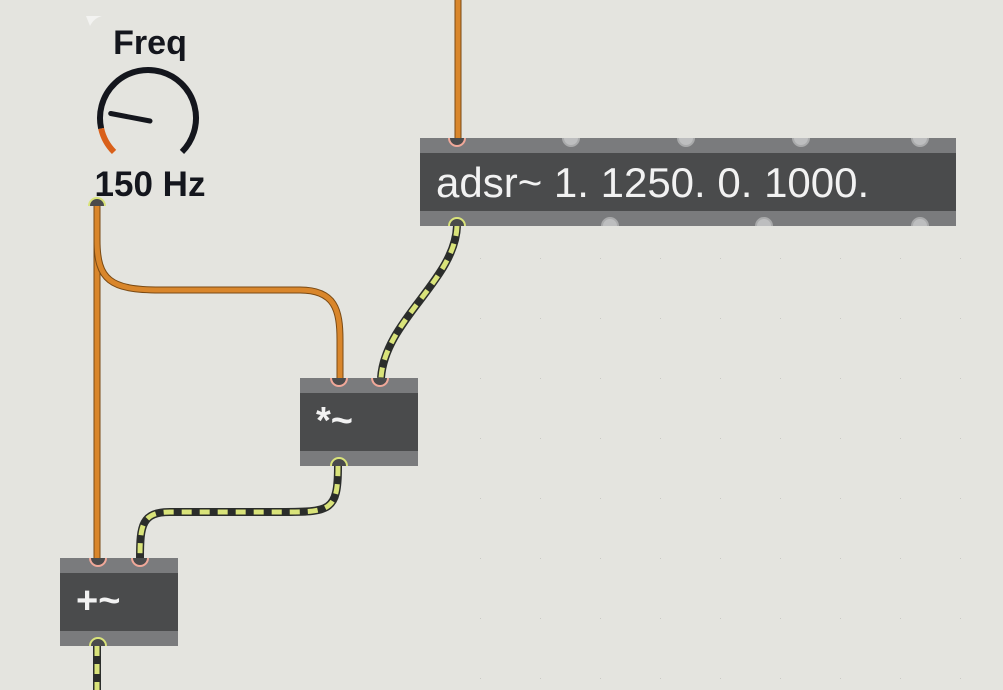 The width and height of the screenshot is (1003, 690). I want to click on adsr-label: adsr~ 1. 1250. 0. 1000., so click(653, 182).